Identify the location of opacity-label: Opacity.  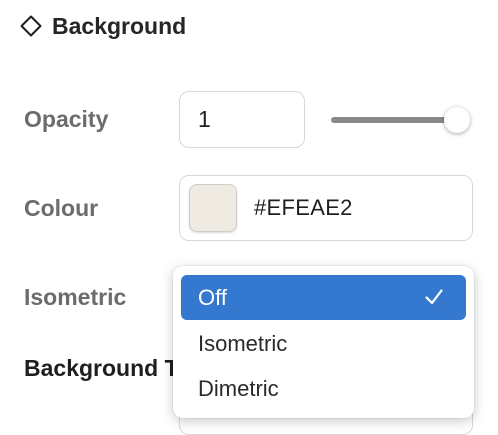
(66, 119).